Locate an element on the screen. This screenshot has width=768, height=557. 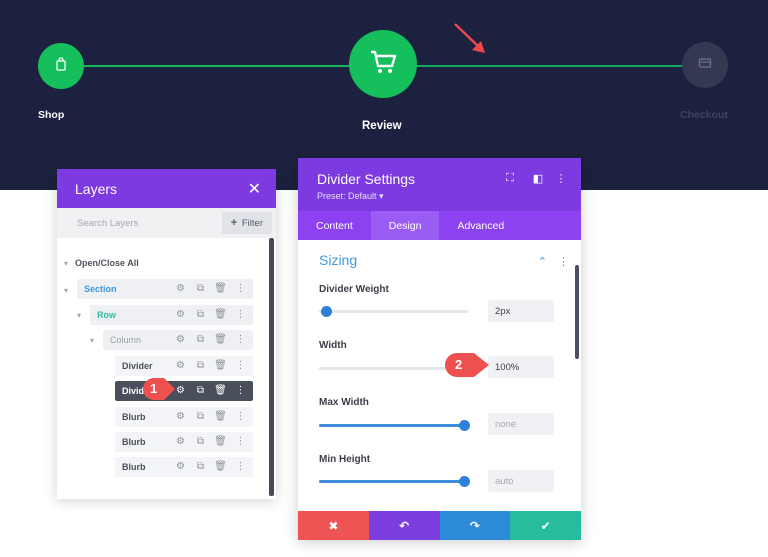
layer-item-column: Column ⚙ ⧉ 🗑 ⋮ is located at coordinates (178, 340).